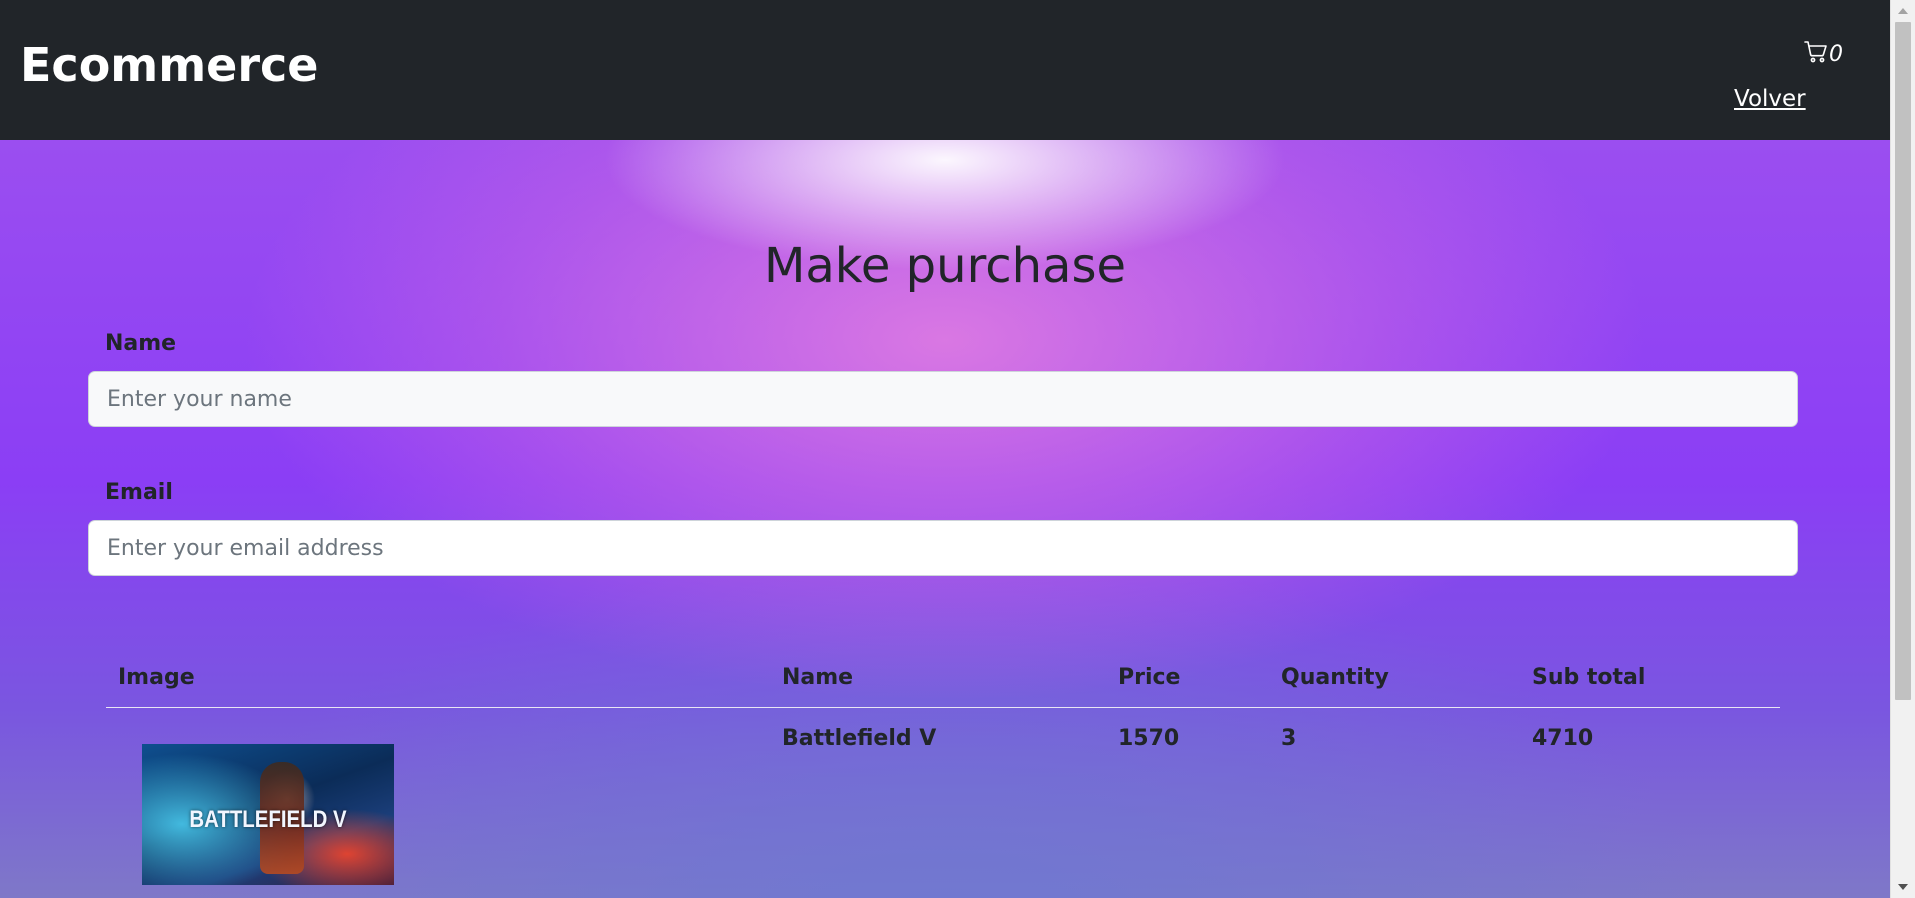  What do you see at coordinates (1149, 738) in the screenshot?
I see `row-price: 1570` at bounding box center [1149, 738].